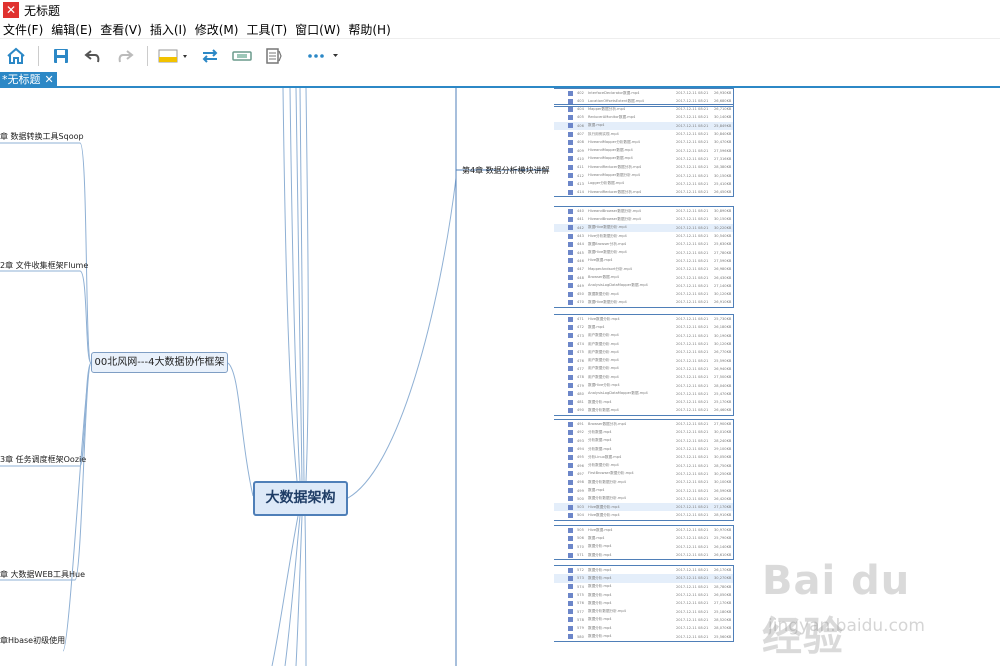 This screenshot has height=666, width=1000. What do you see at coordinates (643, 261) in the screenshot?
I see `file-row: 446 Hive数据.mp4 2017-12-11 08:21 27,590KB` at bounding box center [643, 261].